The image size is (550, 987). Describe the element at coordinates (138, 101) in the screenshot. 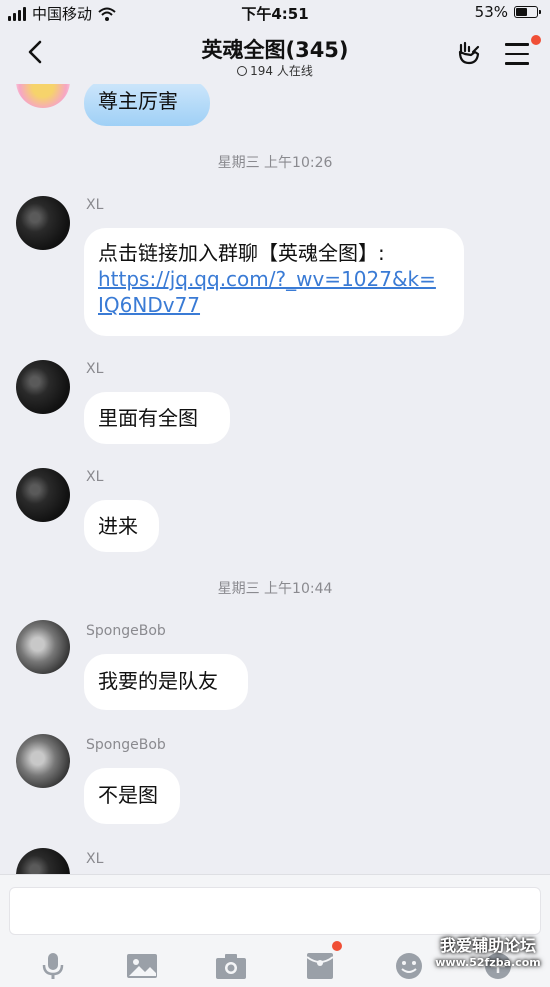

I see `message-text: 尊主厉害` at that location.